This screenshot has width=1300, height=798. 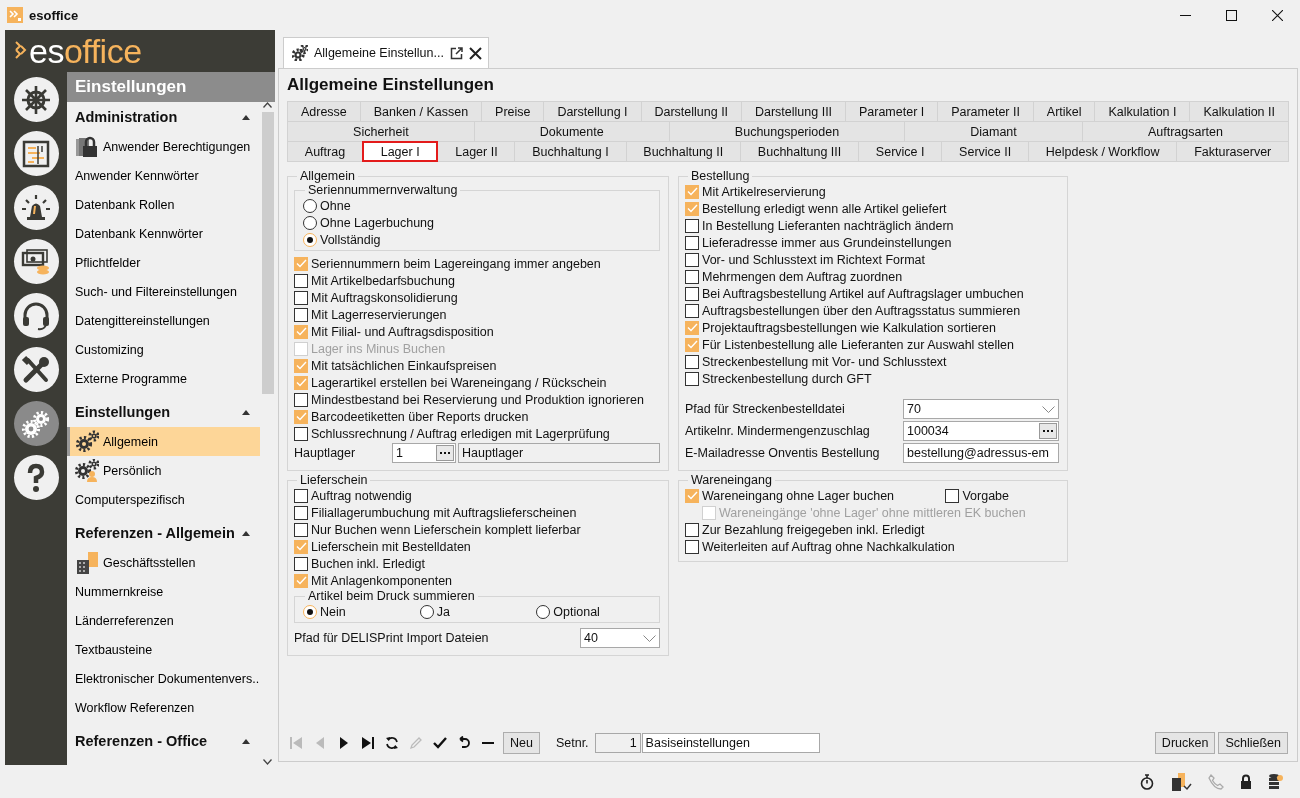 What do you see at coordinates (456, 263) in the screenshot?
I see `checkbox-label: Seriennummern beim Lagereingang immer angeben` at bounding box center [456, 263].